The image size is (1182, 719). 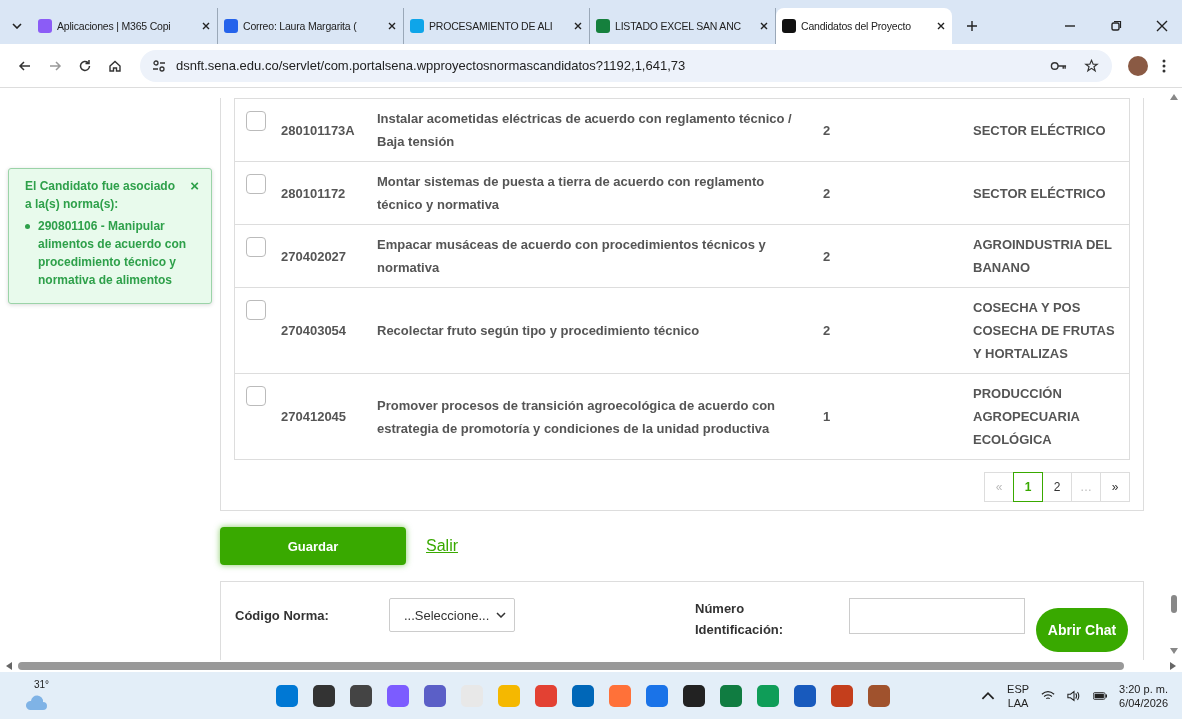 What do you see at coordinates (314, 417) in the screenshot?
I see `code-cell-text: 270412045` at bounding box center [314, 417].